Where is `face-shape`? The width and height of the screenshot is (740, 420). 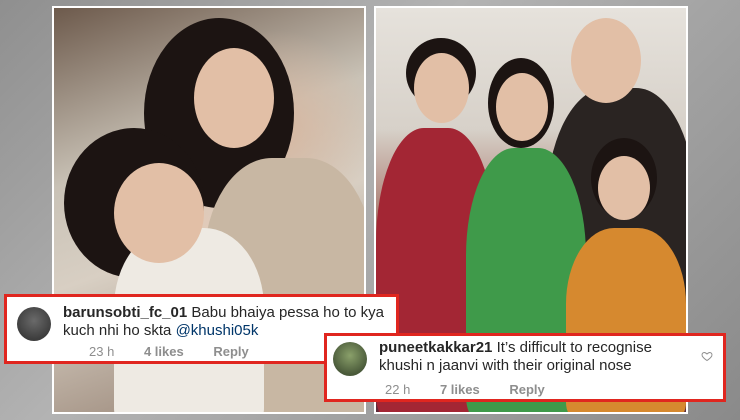
face-shape is located at coordinates (234, 98).